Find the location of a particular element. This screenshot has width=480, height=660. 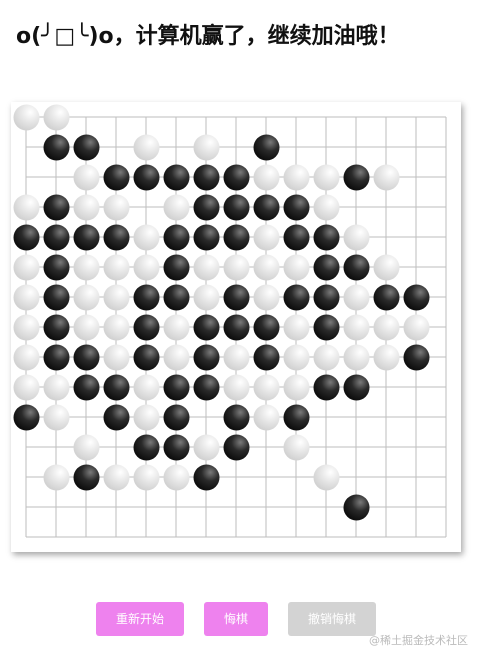

undo-button: 悔棋 is located at coordinates (236, 619).